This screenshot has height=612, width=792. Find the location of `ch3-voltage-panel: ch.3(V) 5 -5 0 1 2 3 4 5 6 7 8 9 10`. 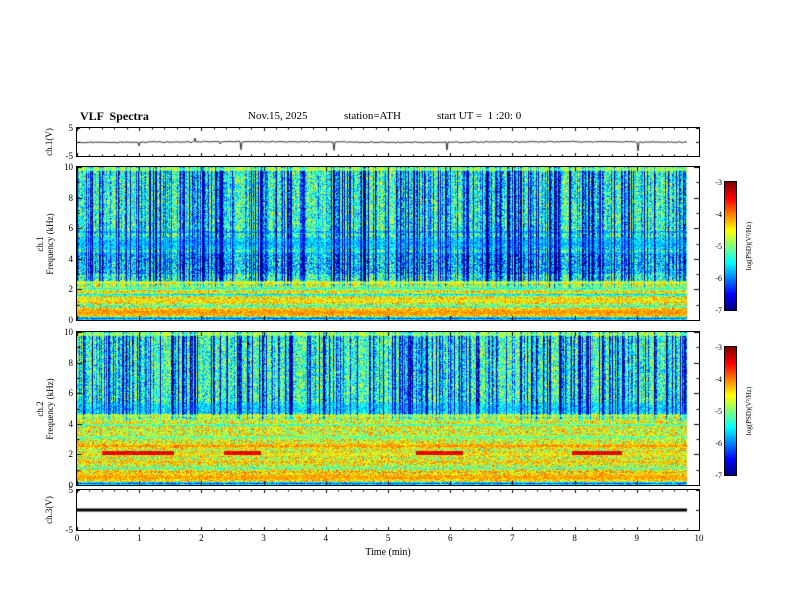

ch3-voltage-panel: ch.3(V) 5 -5 0 1 2 3 4 5 6 7 8 9 10 is located at coordinates (374, 514).